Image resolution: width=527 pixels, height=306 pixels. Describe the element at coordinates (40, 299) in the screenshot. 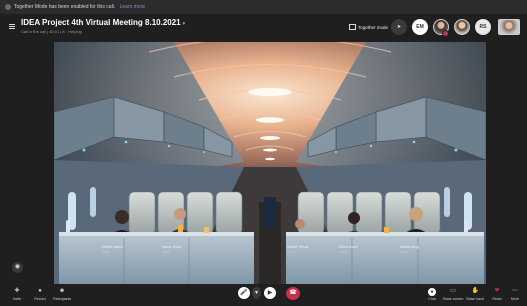

I see `record-label: Record` at that location.